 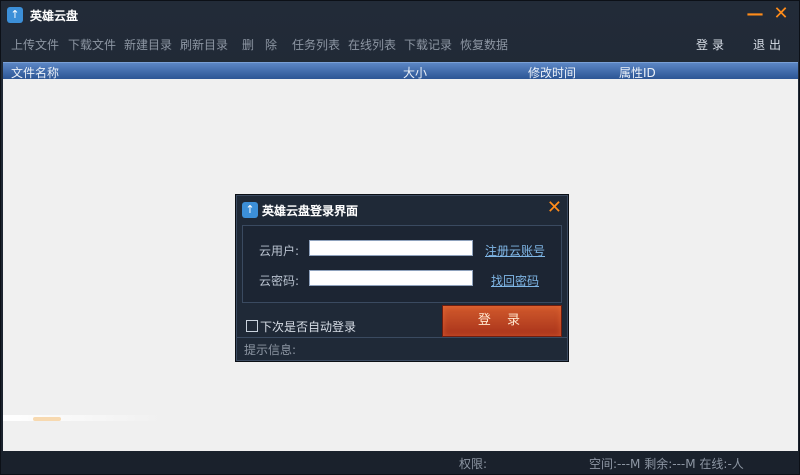 What do you see at coordinates (83, 418) in the screenshot?
I see `list-decoration` at bounding box center [83, 418].